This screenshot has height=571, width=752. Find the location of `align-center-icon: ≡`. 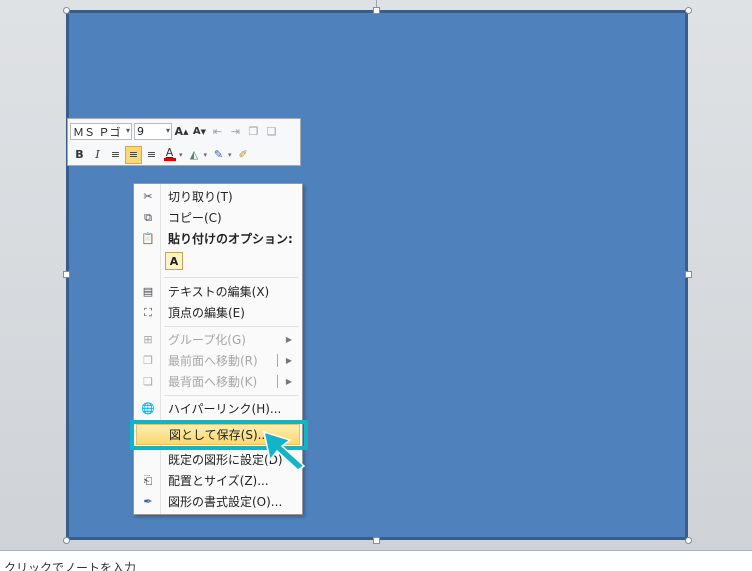

align-center-icon: ≡ is located at coordinates (133, 154).